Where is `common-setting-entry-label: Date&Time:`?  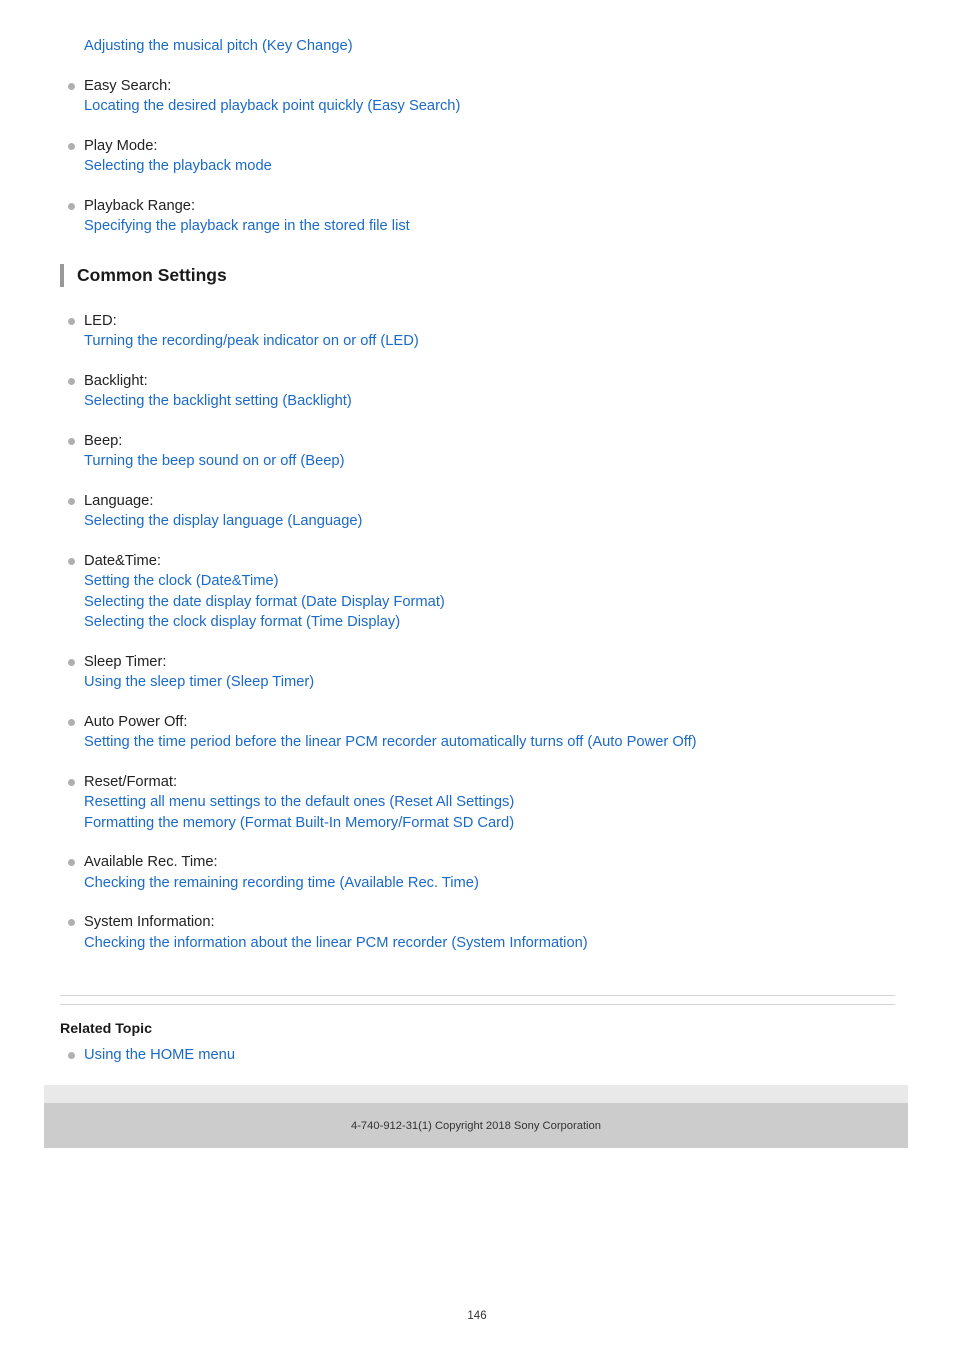
common-setting-entry-label: Date&Time: is located at coordinates (122, 560).